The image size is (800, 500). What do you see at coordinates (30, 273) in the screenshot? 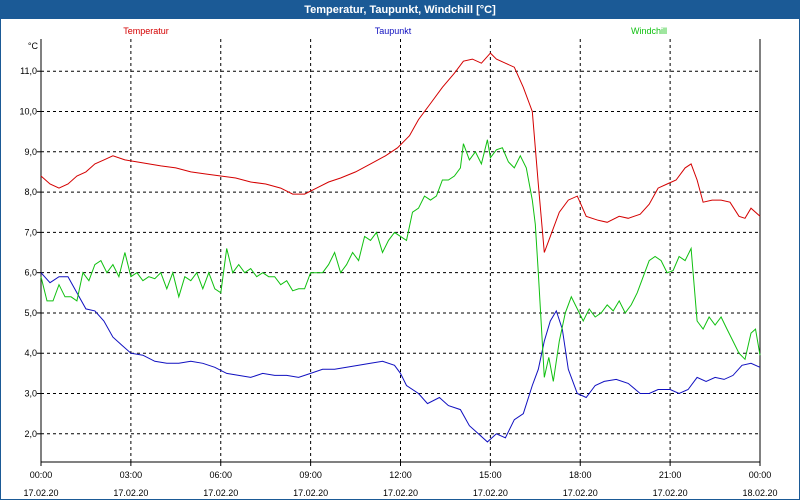
I see `y-tick-label: 6,0` at bounding box center [30, 273].